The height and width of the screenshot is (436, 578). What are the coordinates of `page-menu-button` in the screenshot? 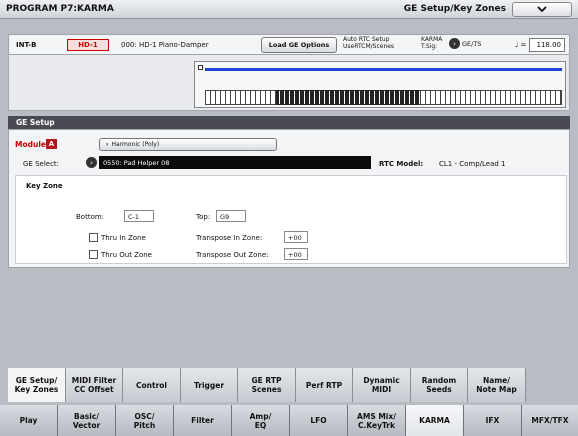 It's located at (542, 9).